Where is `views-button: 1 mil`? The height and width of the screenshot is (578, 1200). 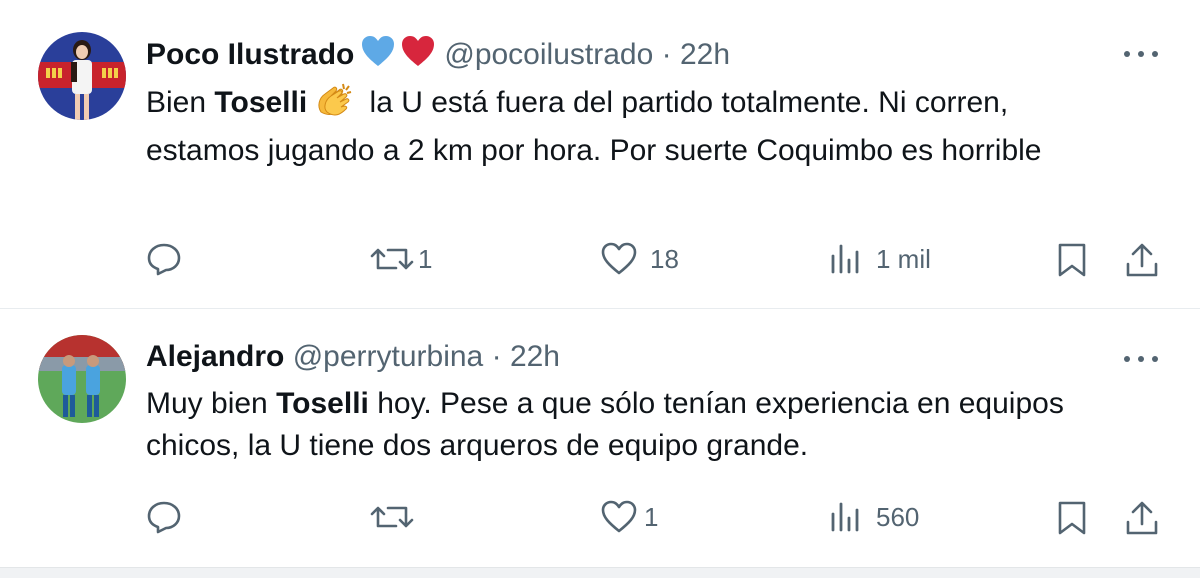
views-button: 1 mil is located at coordinates (880, 259).